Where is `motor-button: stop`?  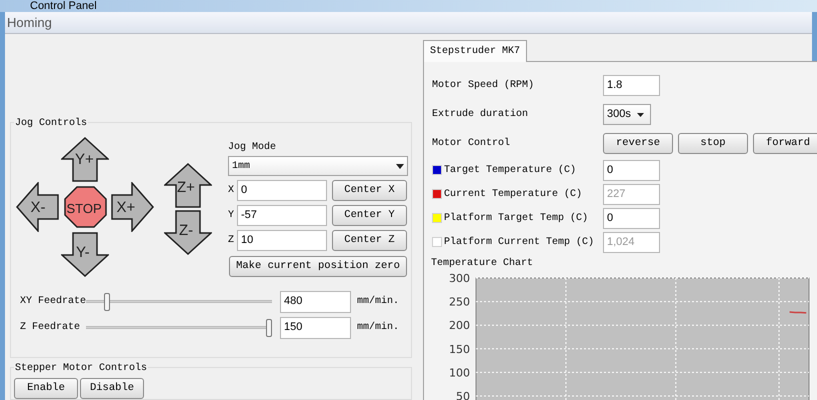
motor-button: stop is located at coordinates (713, 143).